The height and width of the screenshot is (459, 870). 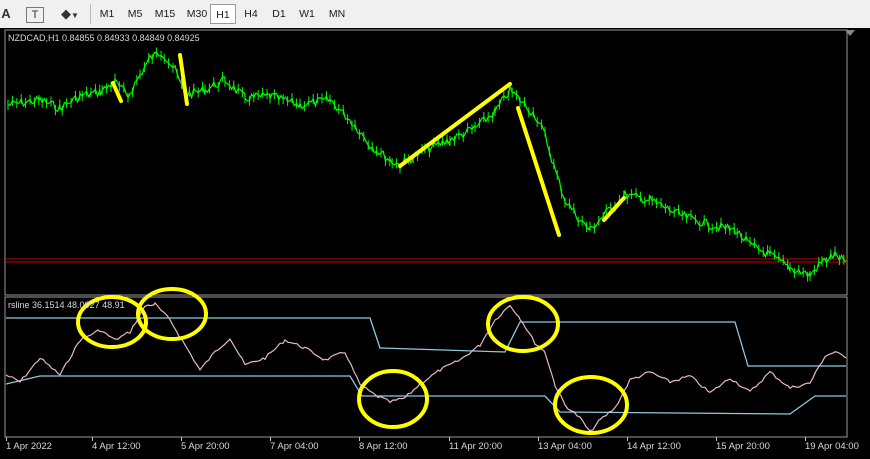 I want to click on timeframe-m30: M30, so click(x=197, y=14).